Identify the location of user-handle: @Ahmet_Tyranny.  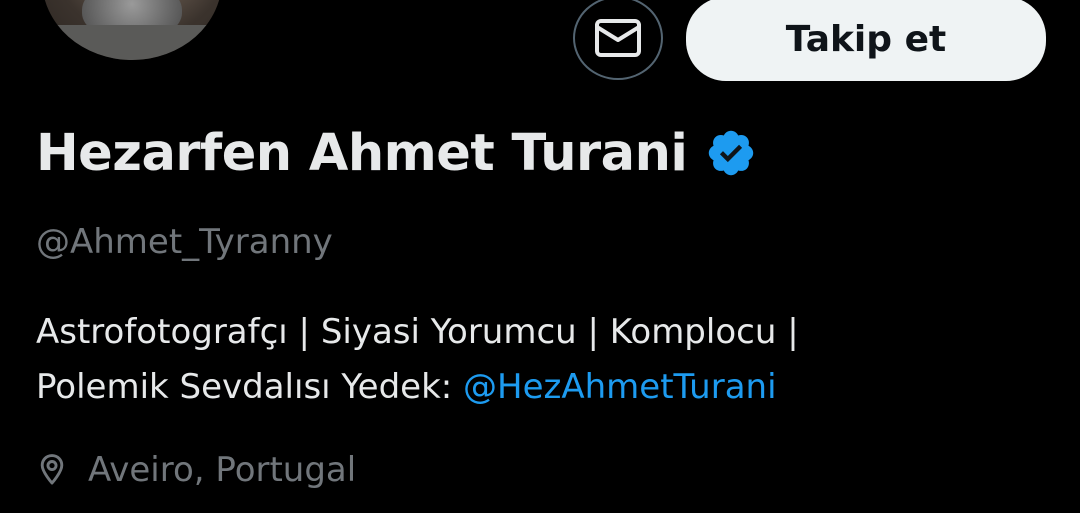
(184, 242).